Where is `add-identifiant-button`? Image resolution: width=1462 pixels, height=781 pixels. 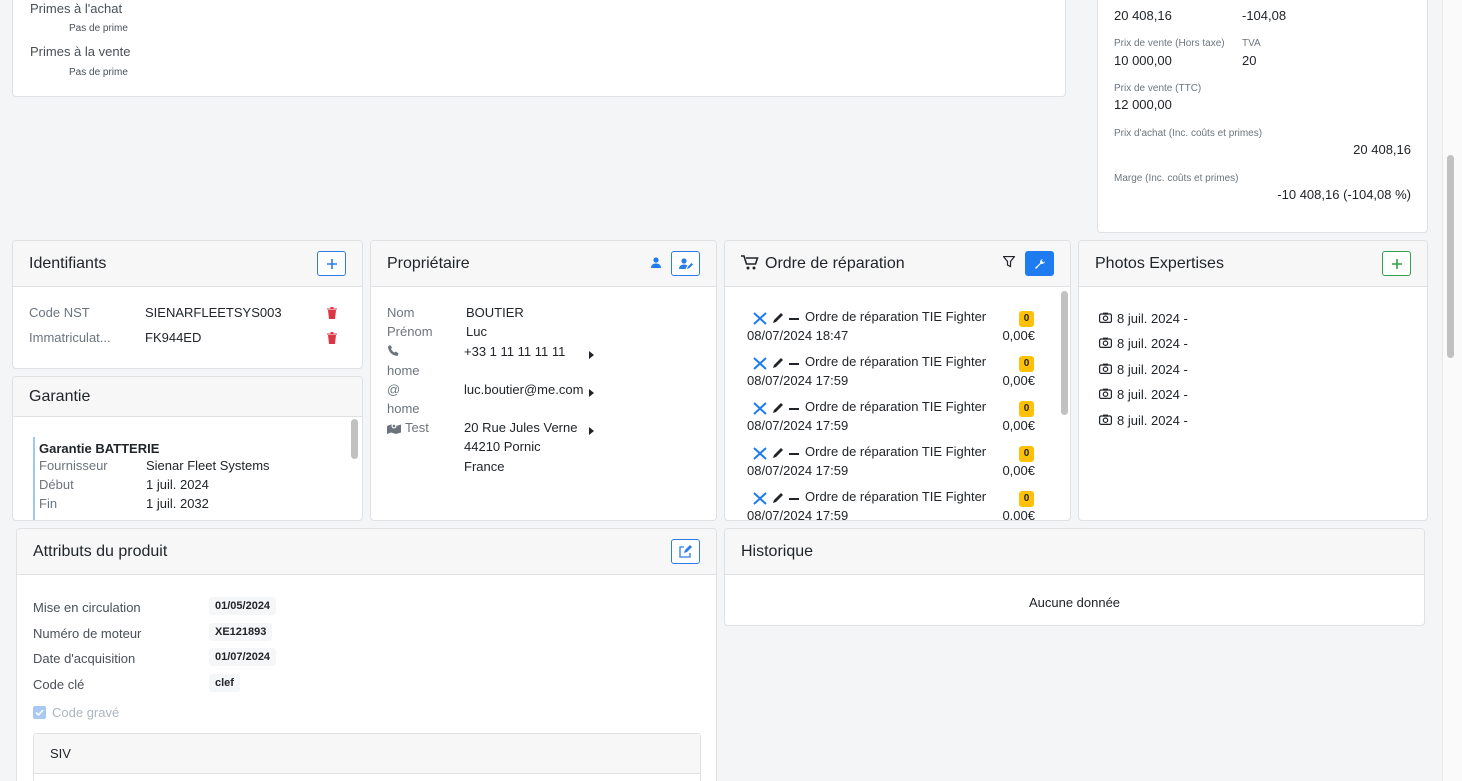
add-identifiant-button is located at coordinates (331, 263).